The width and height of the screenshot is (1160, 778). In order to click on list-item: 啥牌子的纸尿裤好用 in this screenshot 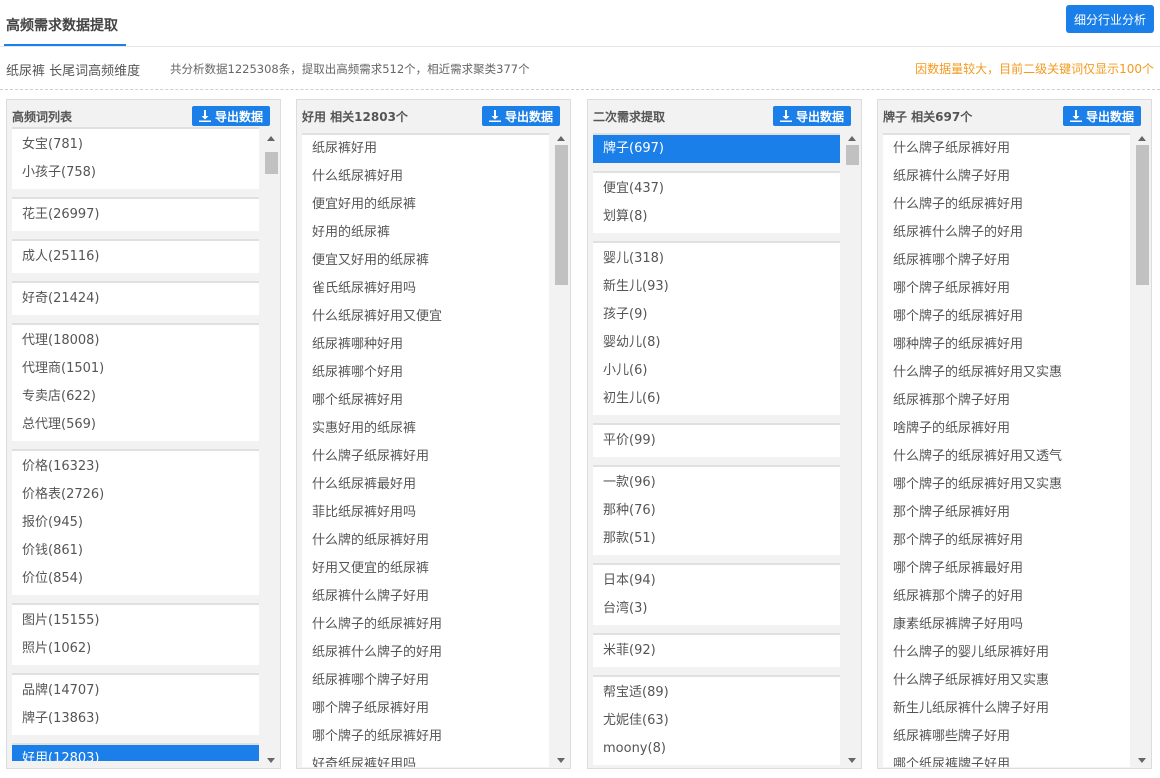, I will do `click(1006, 429)`.